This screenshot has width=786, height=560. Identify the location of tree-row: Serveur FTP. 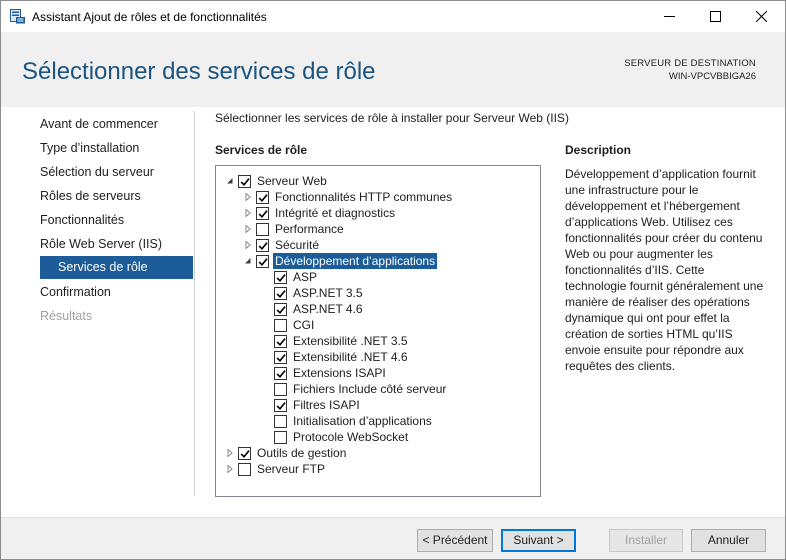
(377, 469).